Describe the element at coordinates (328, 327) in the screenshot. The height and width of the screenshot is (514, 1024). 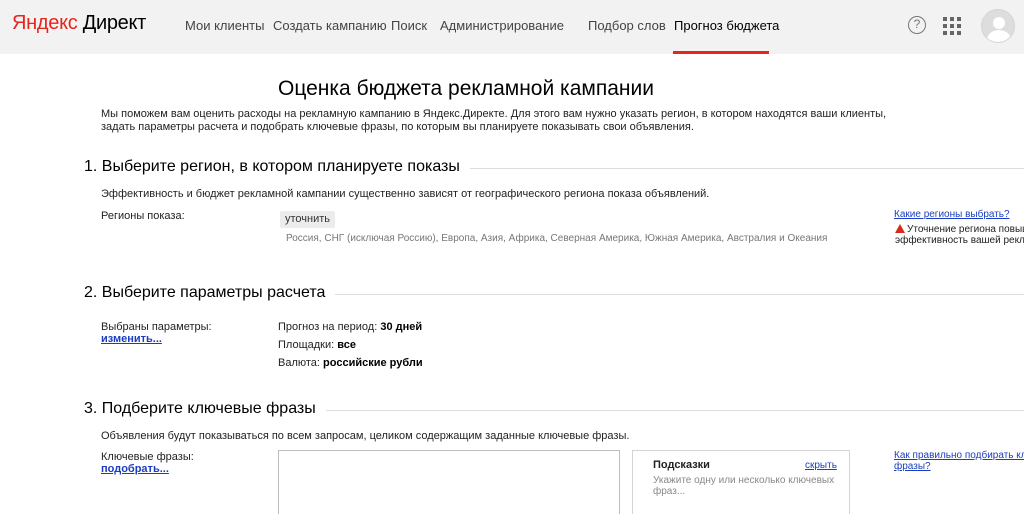
I see `period-label: Прогноз на период:` at that location.